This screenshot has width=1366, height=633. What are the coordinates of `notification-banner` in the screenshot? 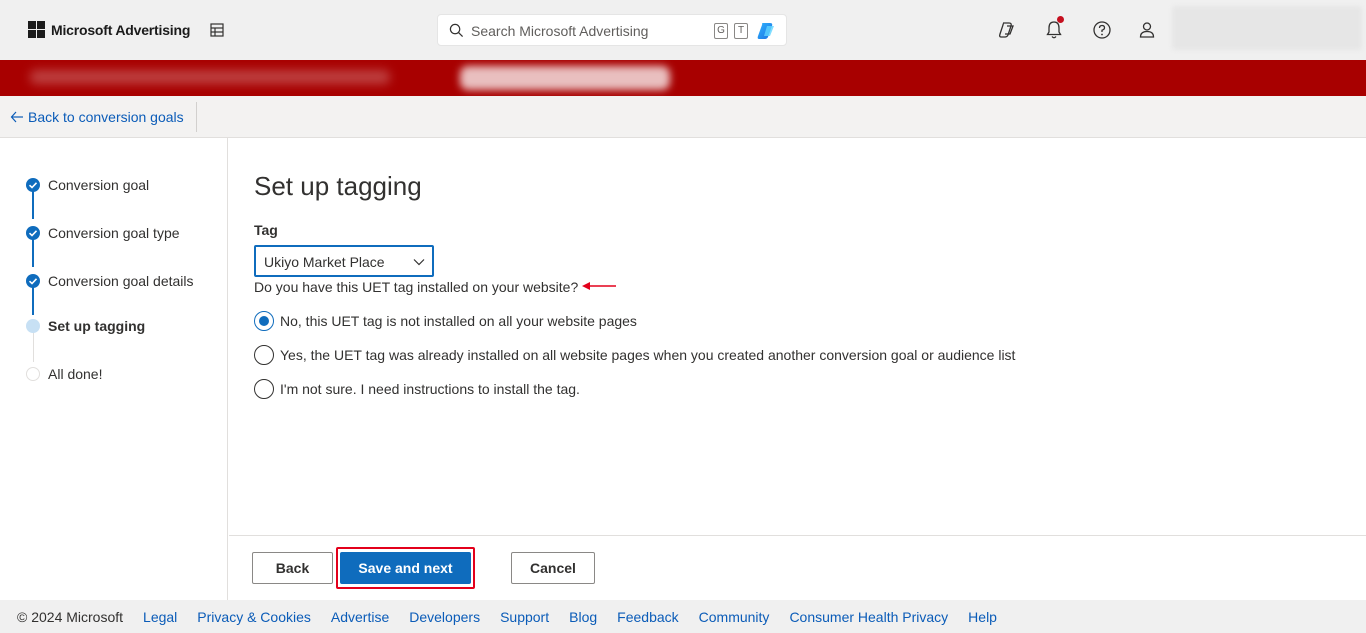 It's located at (683, 78).